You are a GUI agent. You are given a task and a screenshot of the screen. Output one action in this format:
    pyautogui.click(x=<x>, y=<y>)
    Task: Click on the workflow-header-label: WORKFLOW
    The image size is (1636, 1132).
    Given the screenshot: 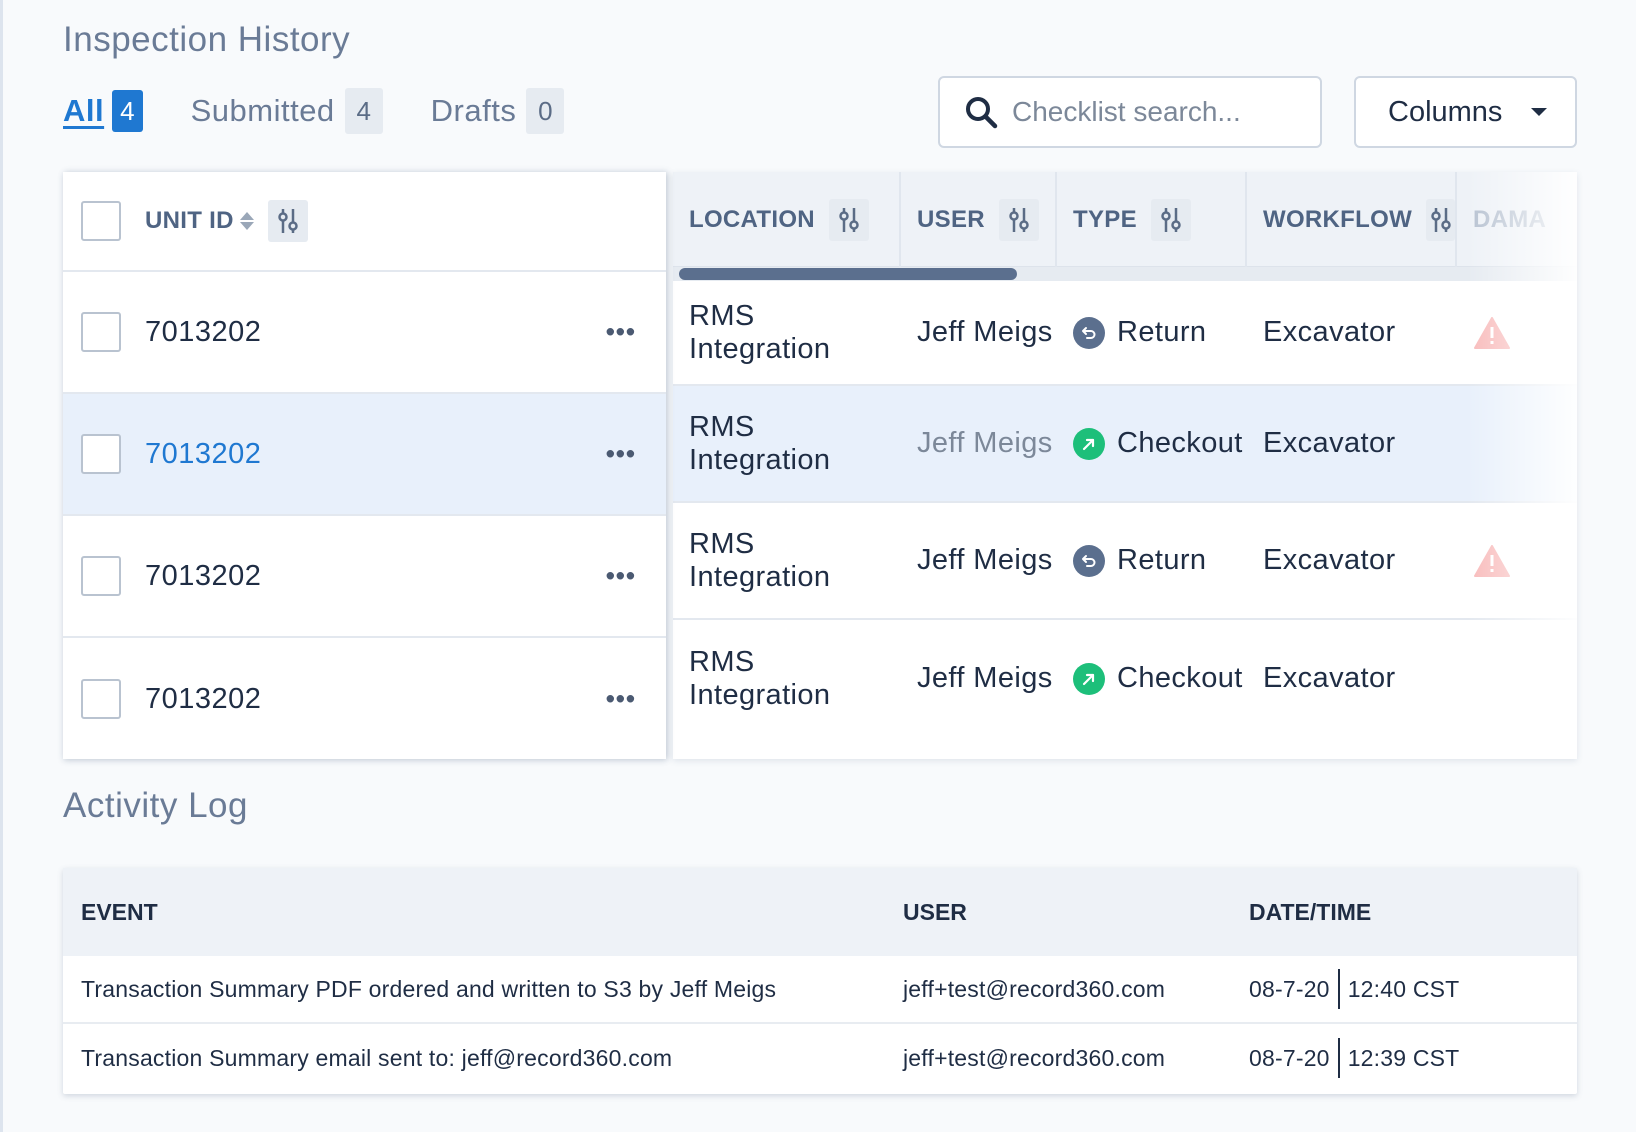 What is the action you would take?
    pyautogui.click(x=1338, y=219)
    